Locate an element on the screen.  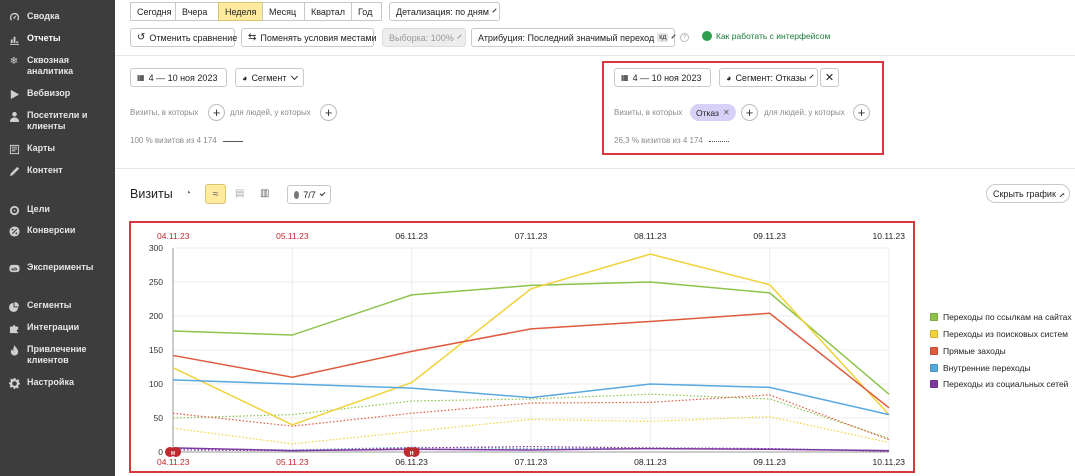
x-tick-label: 05.11.23 is located at coordinates (292, 462).